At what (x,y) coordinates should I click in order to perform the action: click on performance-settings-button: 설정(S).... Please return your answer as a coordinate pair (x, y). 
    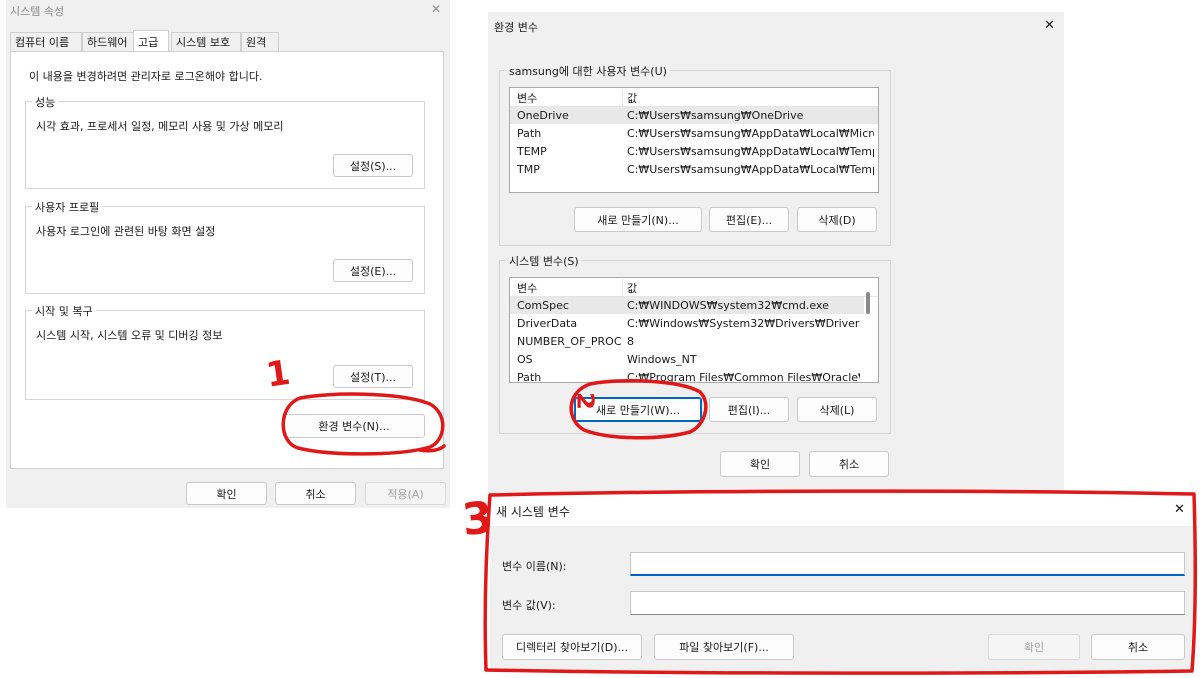
    Looking at the image, I should click on (373, 165).